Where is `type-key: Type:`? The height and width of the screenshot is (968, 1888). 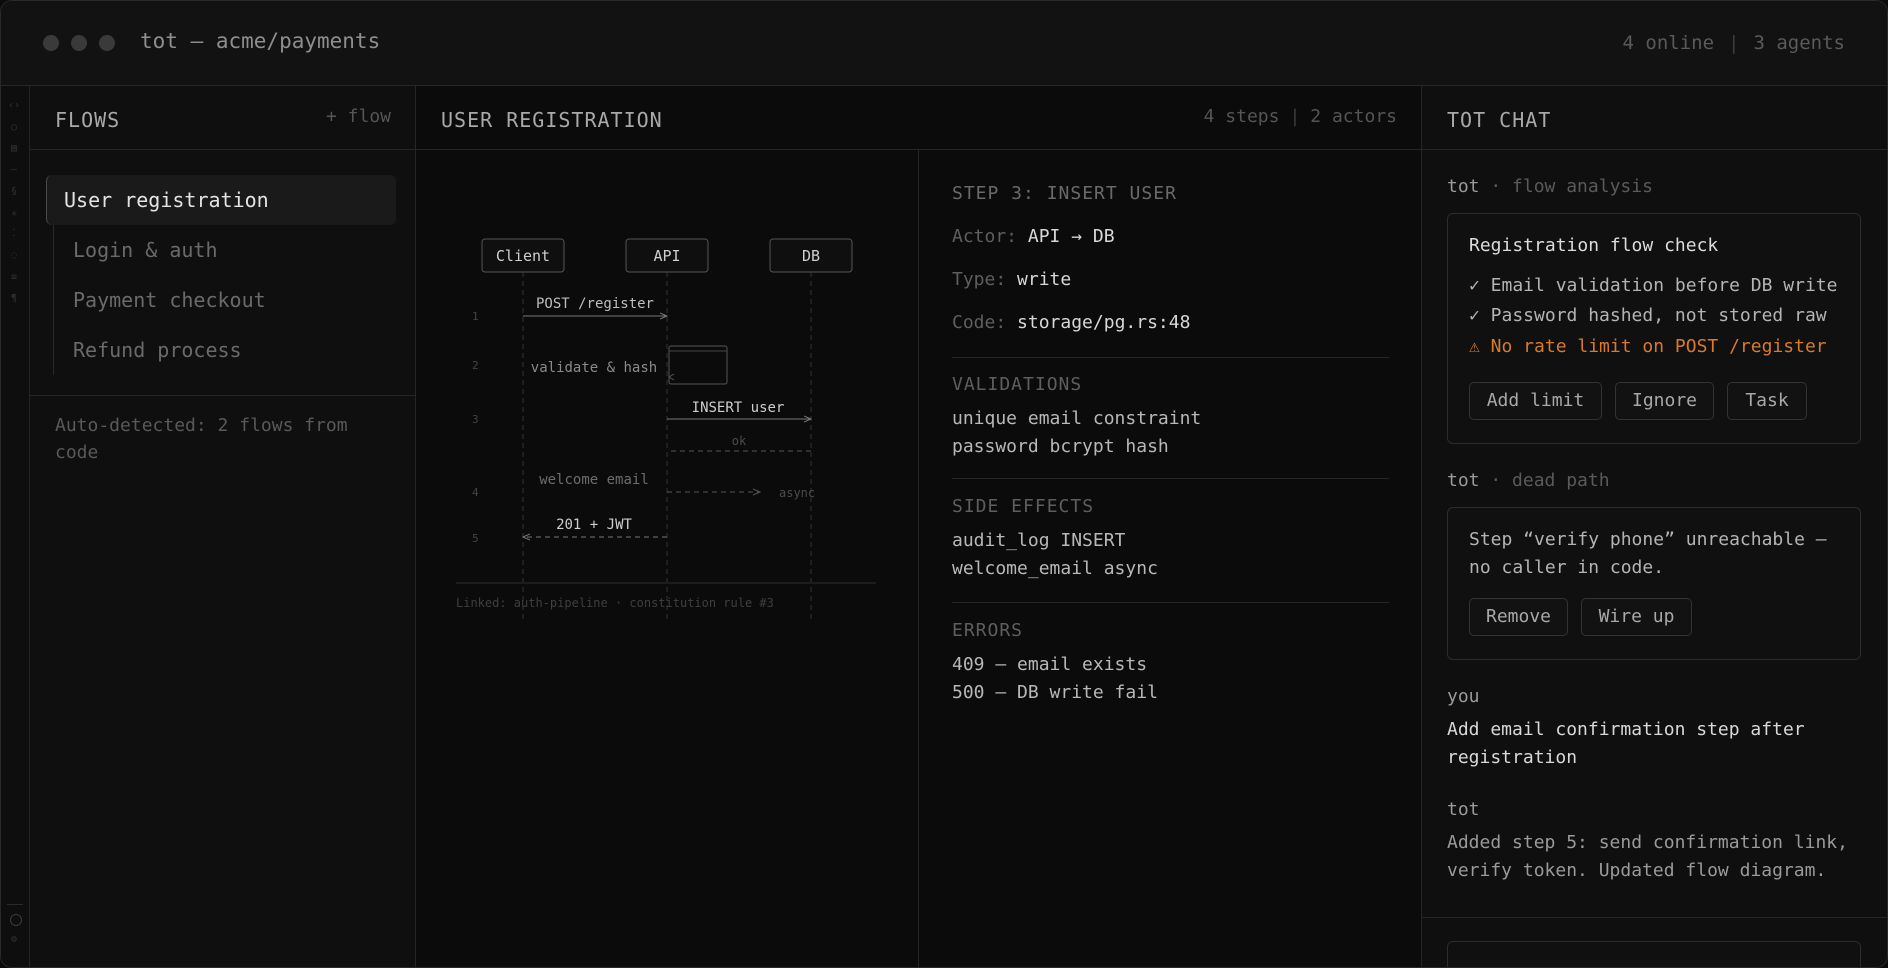 type-key: Type: is located at coordinates (979, 279).